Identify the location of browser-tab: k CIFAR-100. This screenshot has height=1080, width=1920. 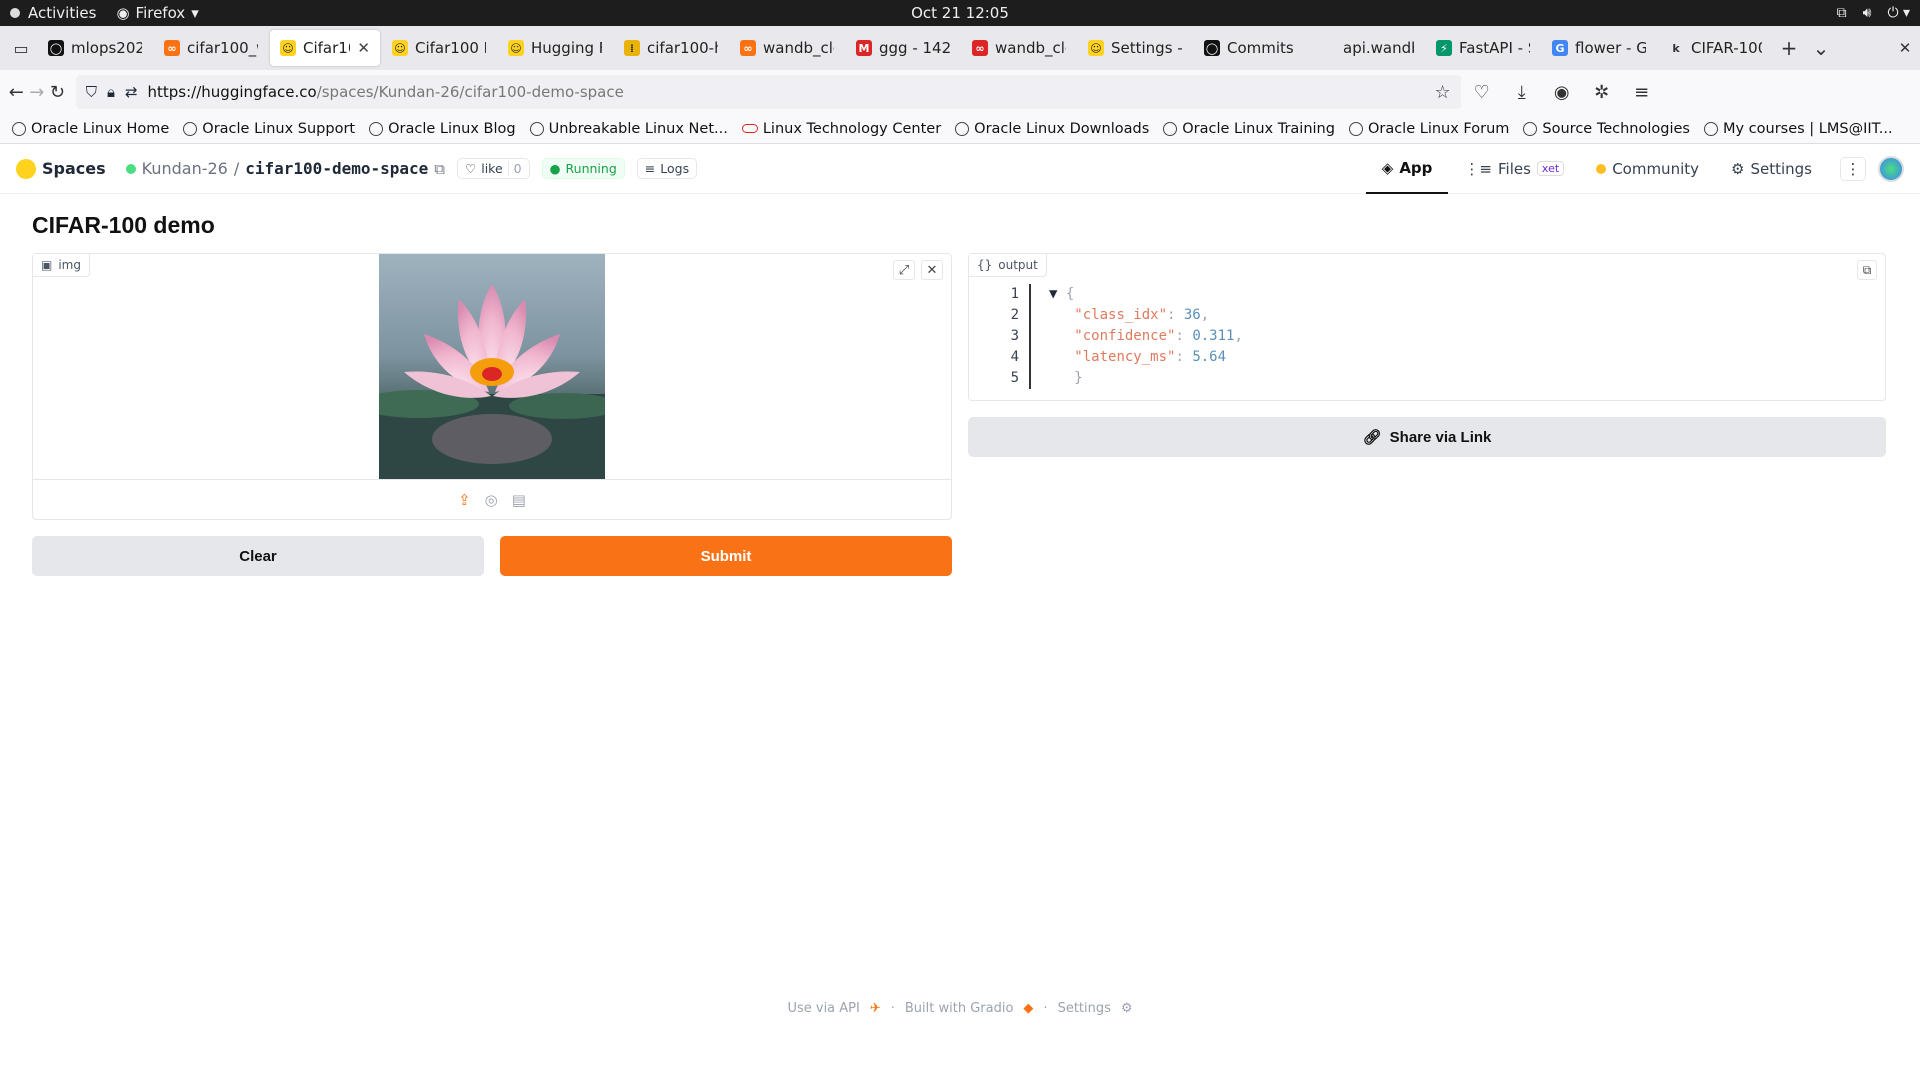
(1715, 48).